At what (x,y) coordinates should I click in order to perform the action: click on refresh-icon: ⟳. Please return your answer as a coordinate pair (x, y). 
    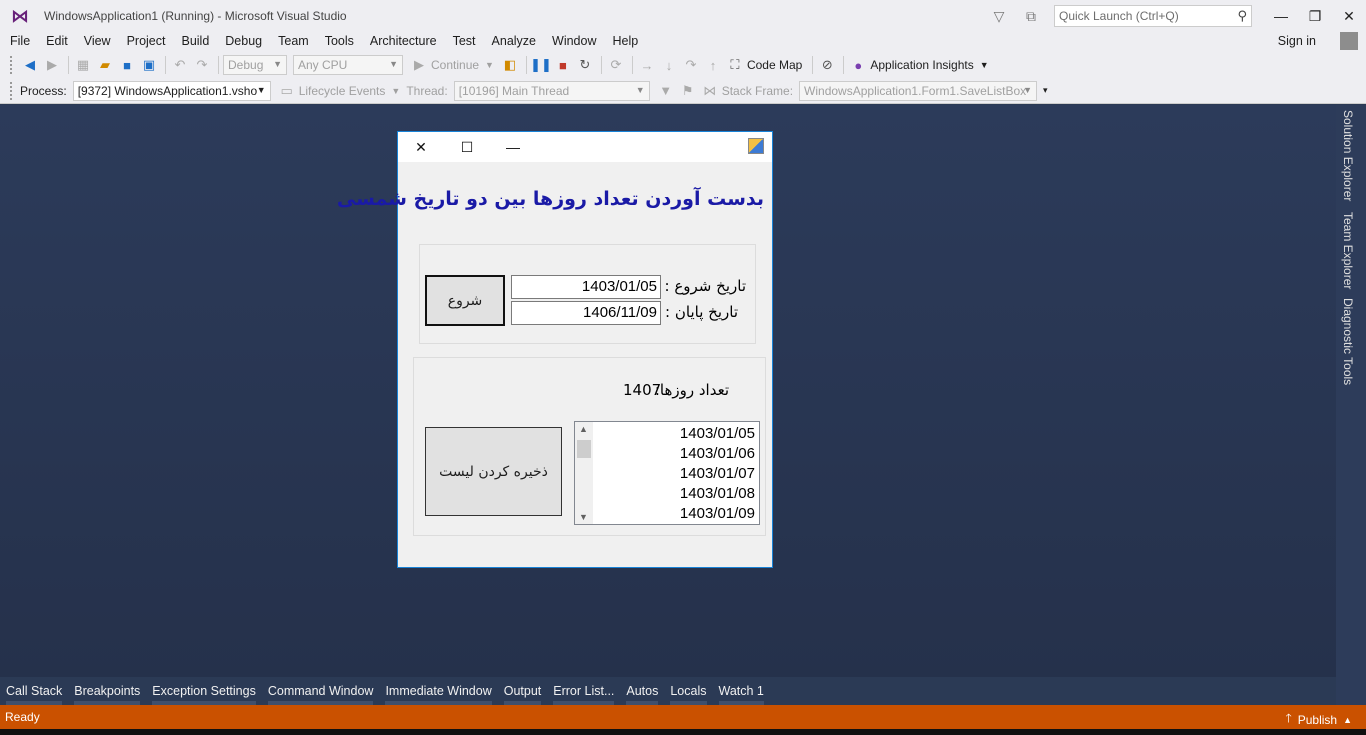
    Looking at the image, I should click on (616, 65).